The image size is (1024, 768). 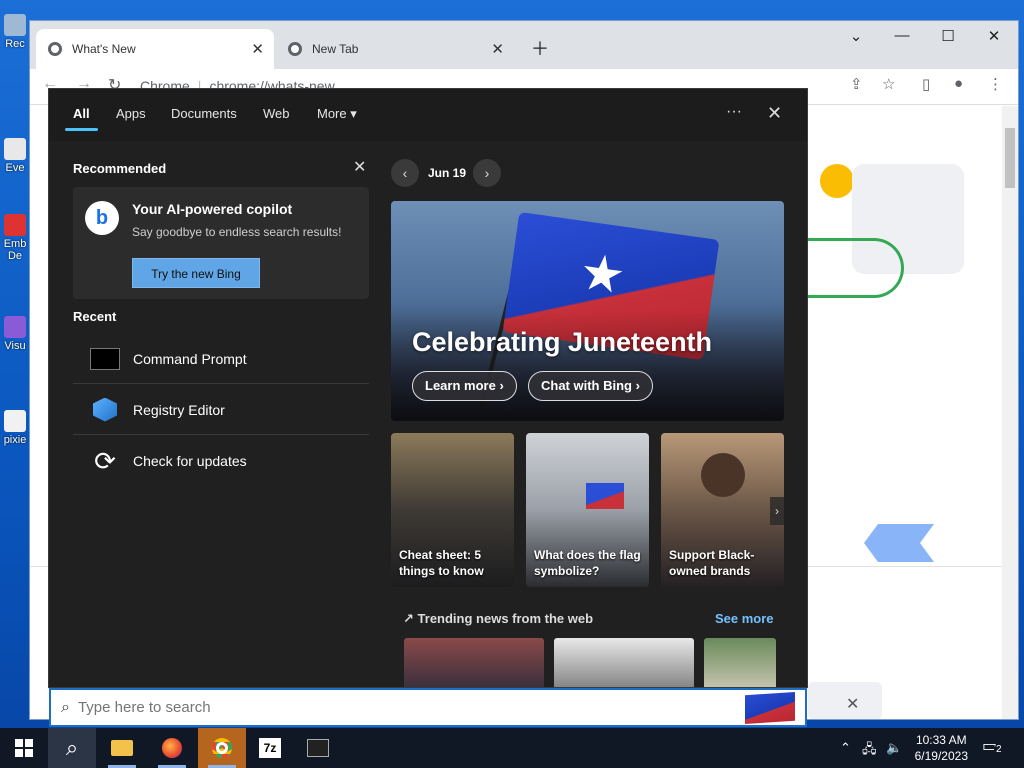 What do you see at coordinates (15, 428) in the screenshot?
I see `desktop-icon-pixie: pixie` at bounding box center [15, 428].